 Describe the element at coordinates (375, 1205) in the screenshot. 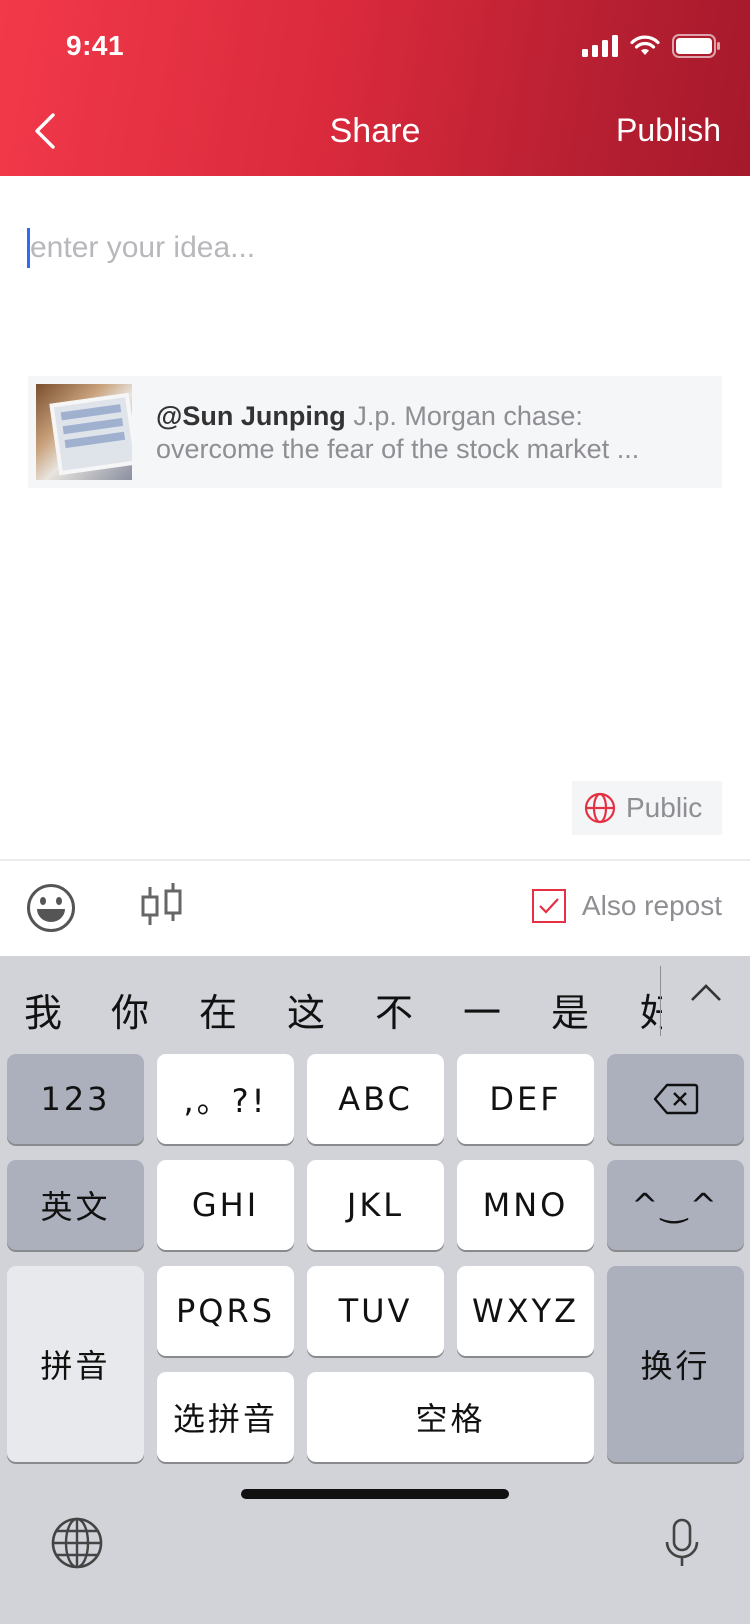

I see `key-jkl: JKL` at that location.